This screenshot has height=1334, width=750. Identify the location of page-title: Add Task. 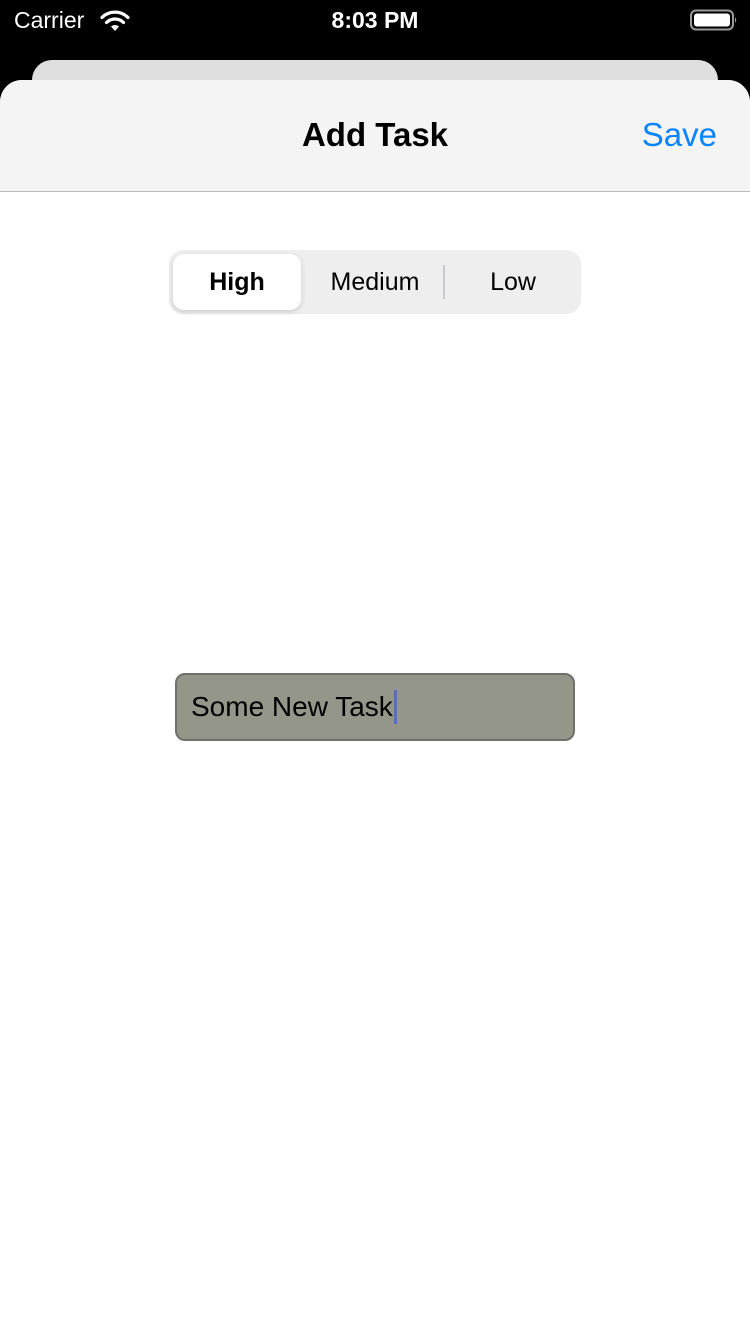
(375, 134).